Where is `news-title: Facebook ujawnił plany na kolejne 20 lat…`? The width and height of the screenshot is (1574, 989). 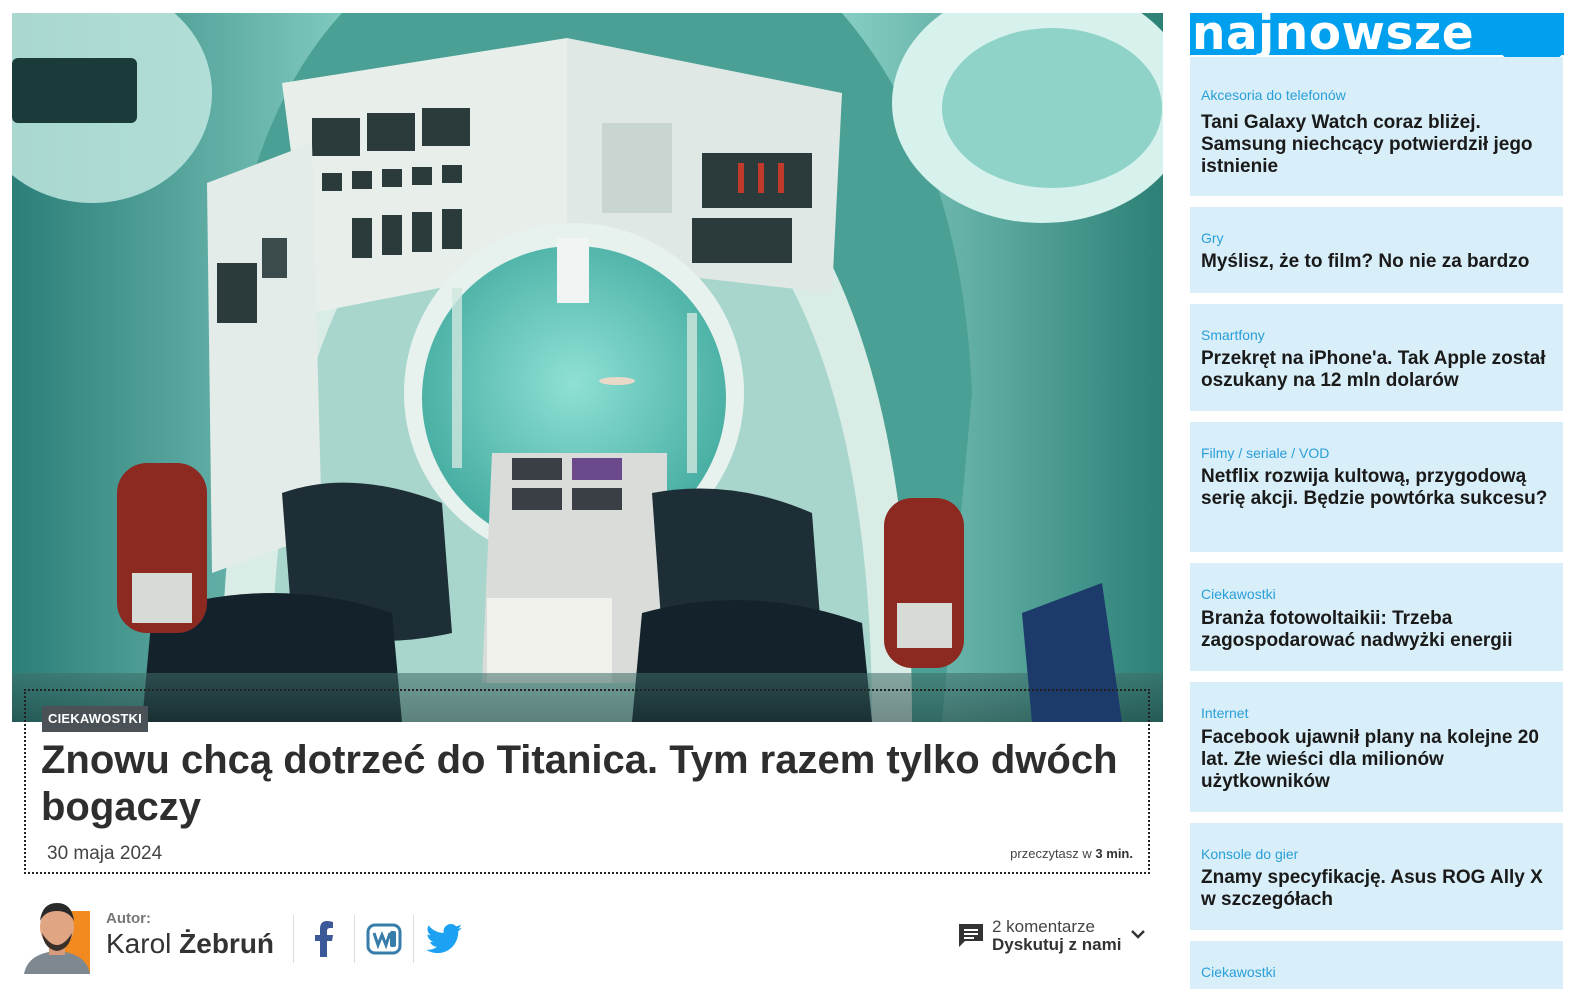
news-title: Facebook ujawnił plany na kolejne 20 lat… is located at coordinates (1376, 760).